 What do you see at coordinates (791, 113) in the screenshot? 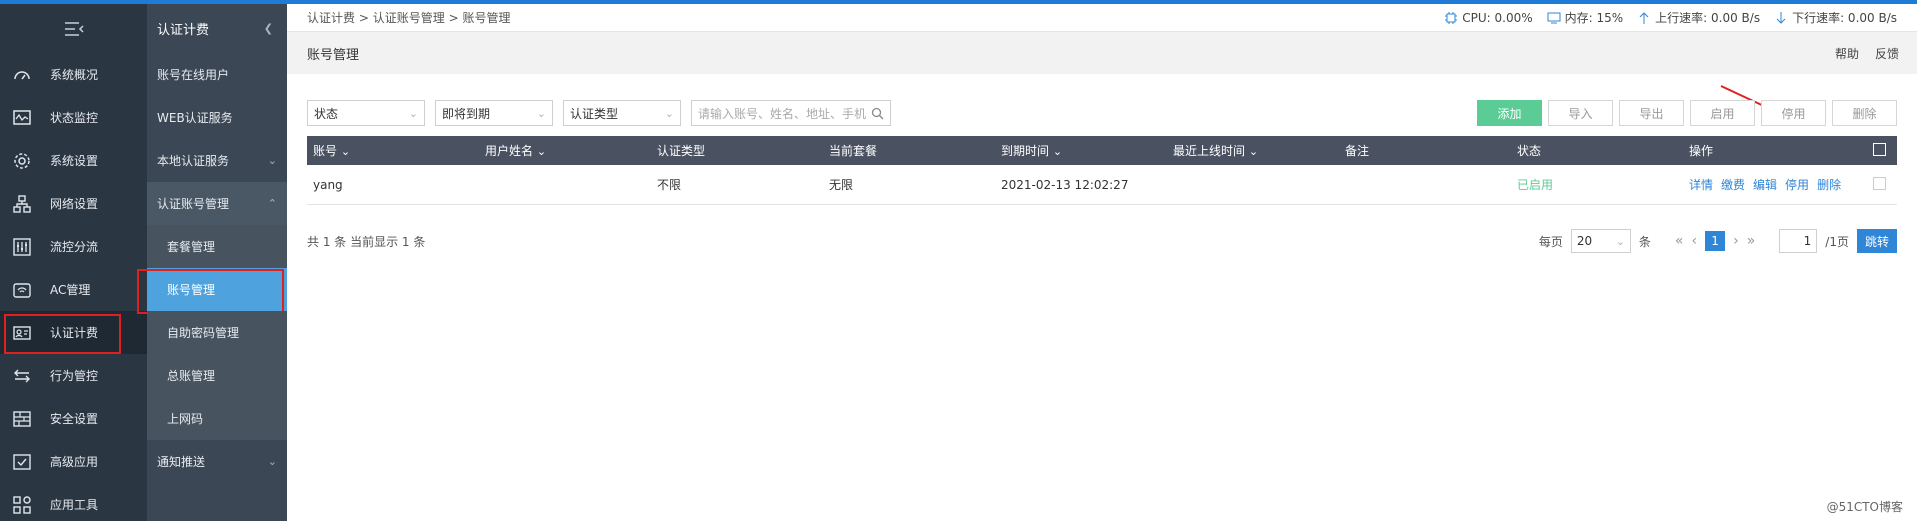
I see `search-input: 请输入账号、姓名、地址、手机` at bounding box center [791, 113].